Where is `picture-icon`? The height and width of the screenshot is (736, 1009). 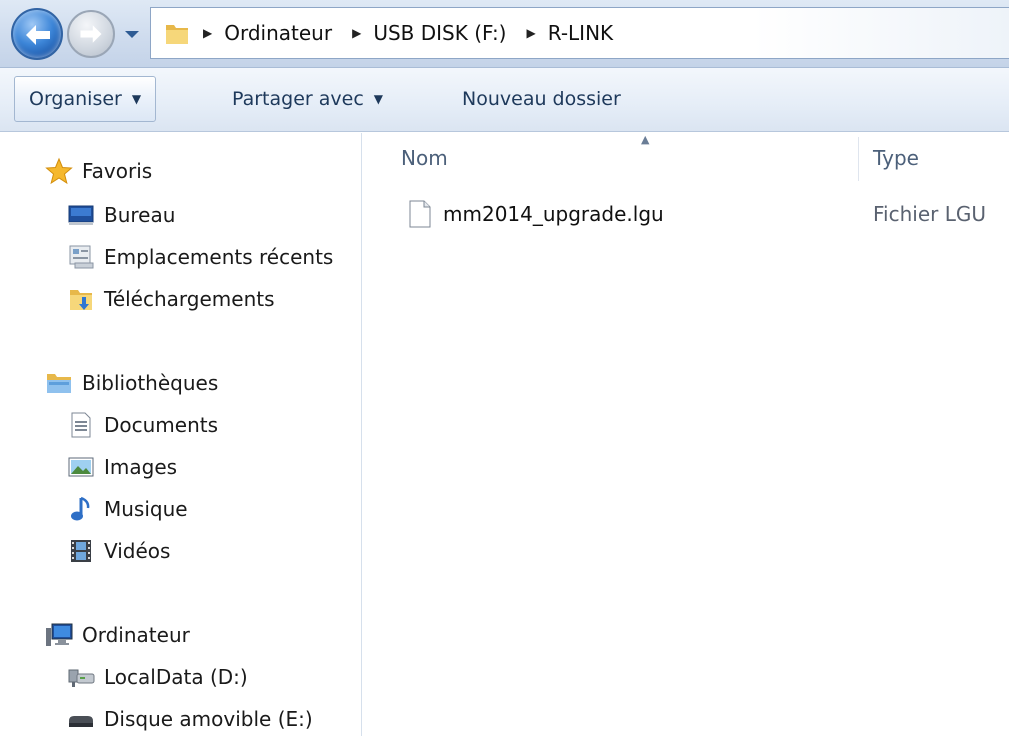
picture-icon is located at coordinates (81, 467).